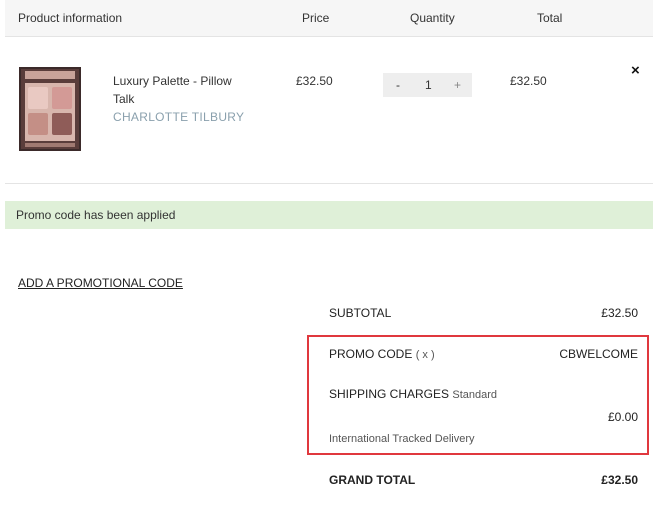 This screenshot has width=654, height=508. Describe the element at coordinates (622, 417) in the screenshot. I see `shipping-value: £0.00` at that location.